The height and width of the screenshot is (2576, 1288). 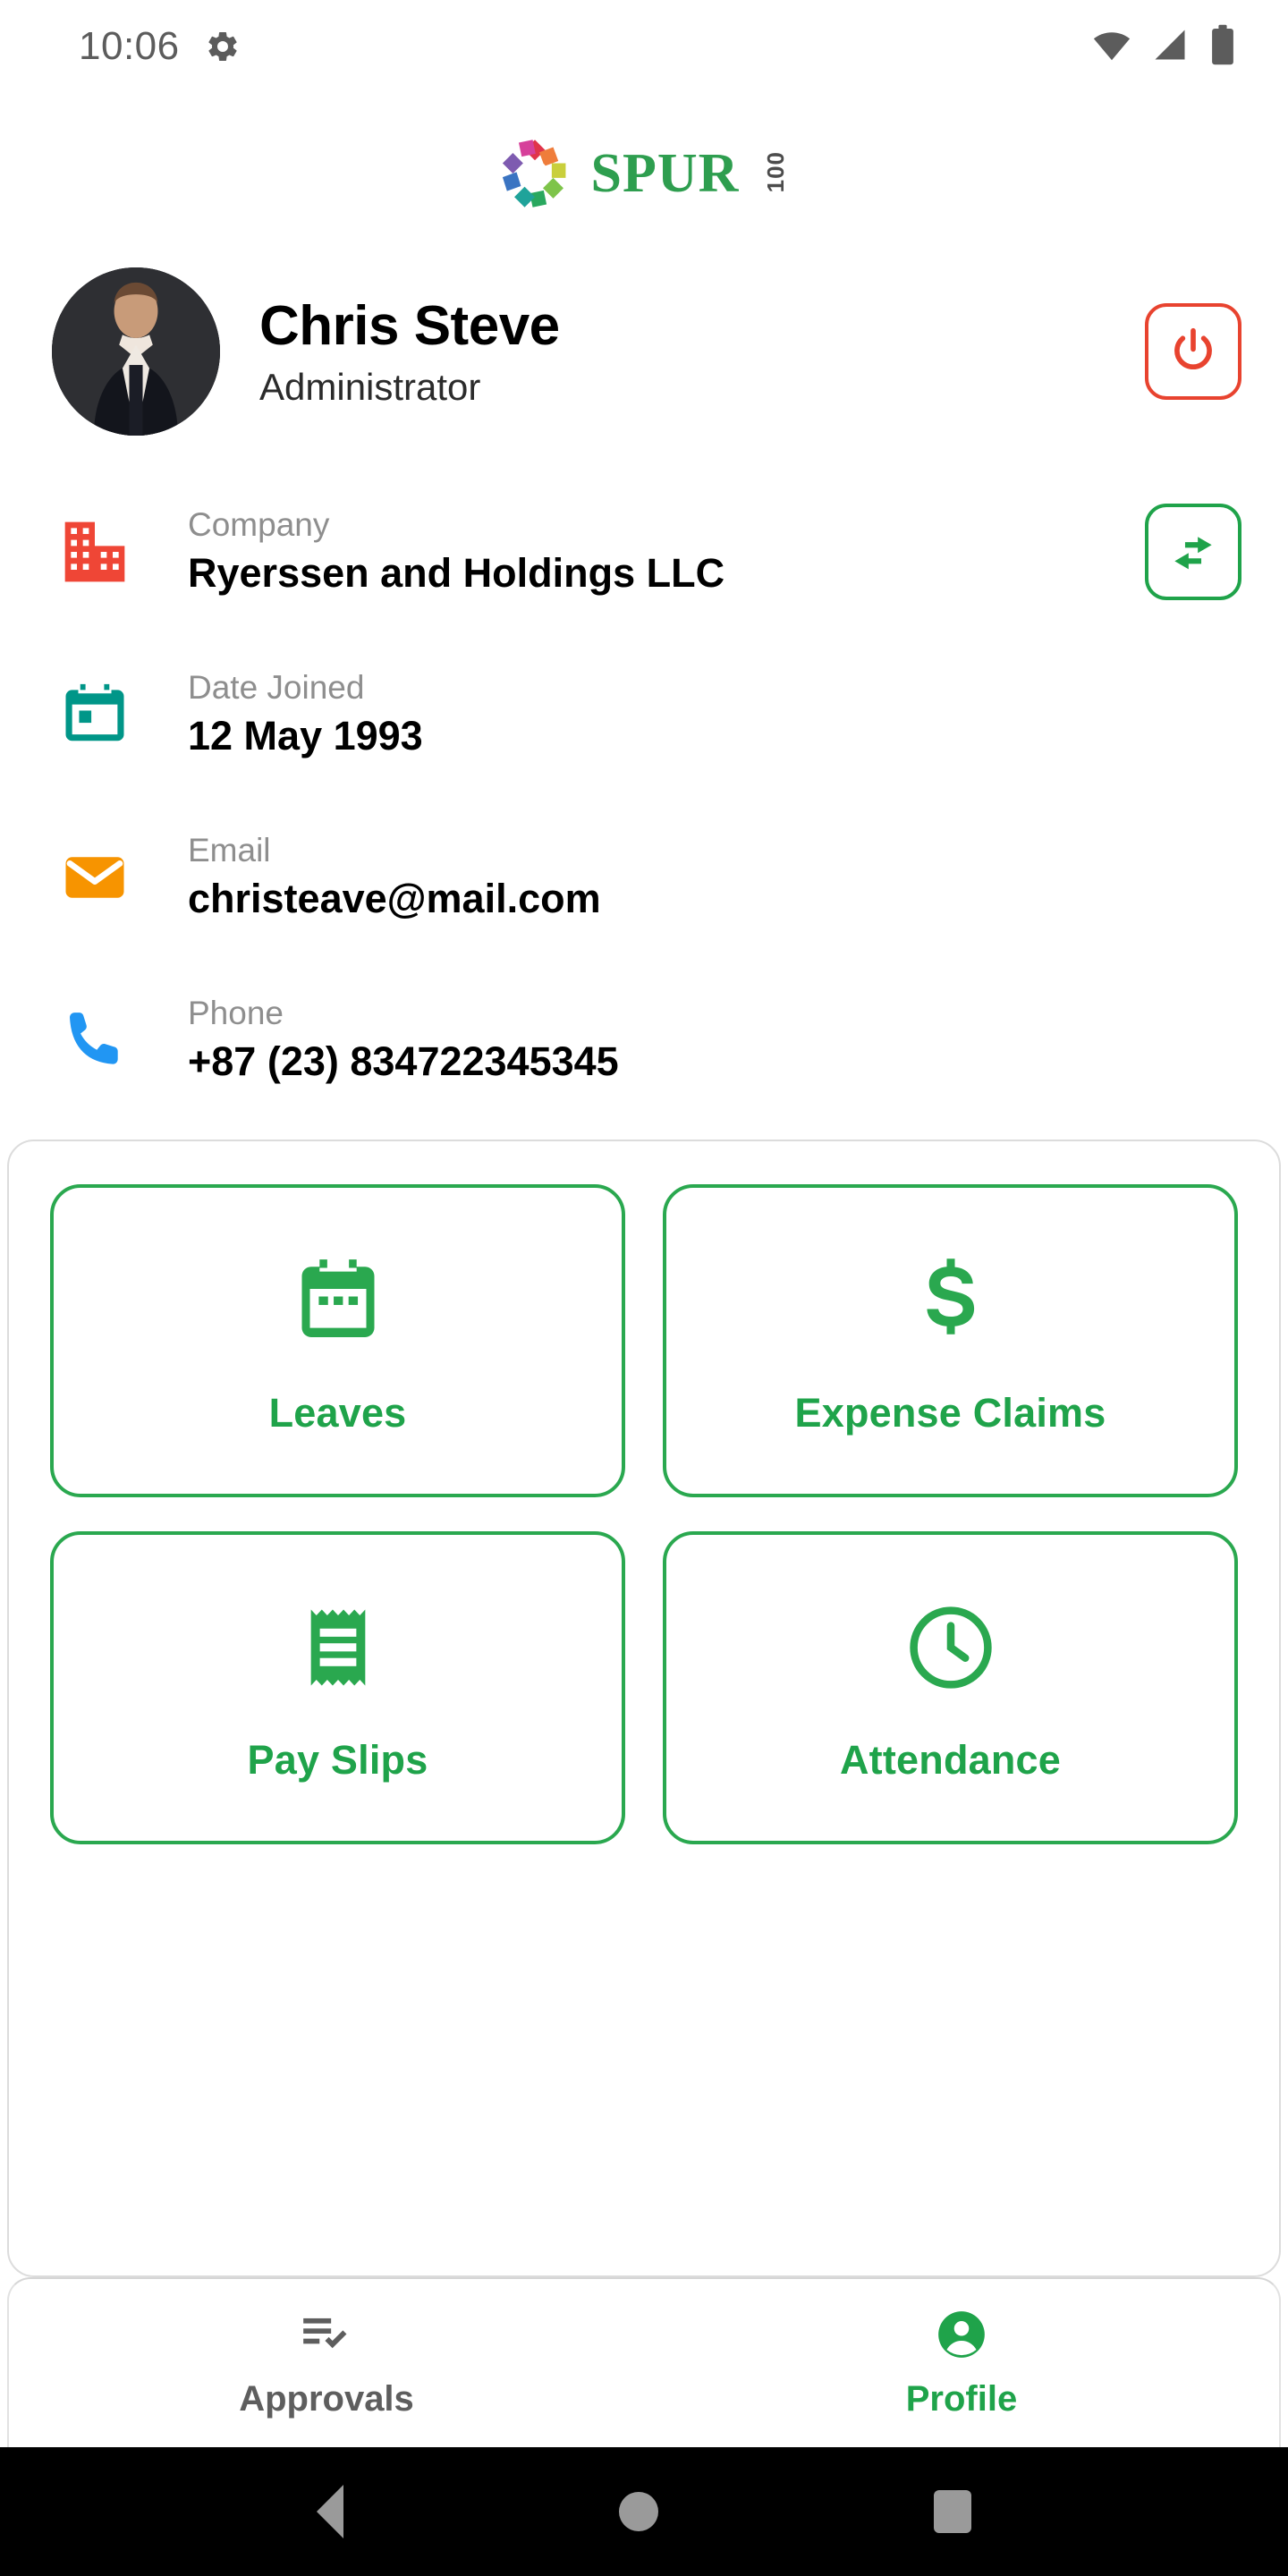 I want to click on bottom-navigation: Approvals Profile, so click(x=644, y=2362).